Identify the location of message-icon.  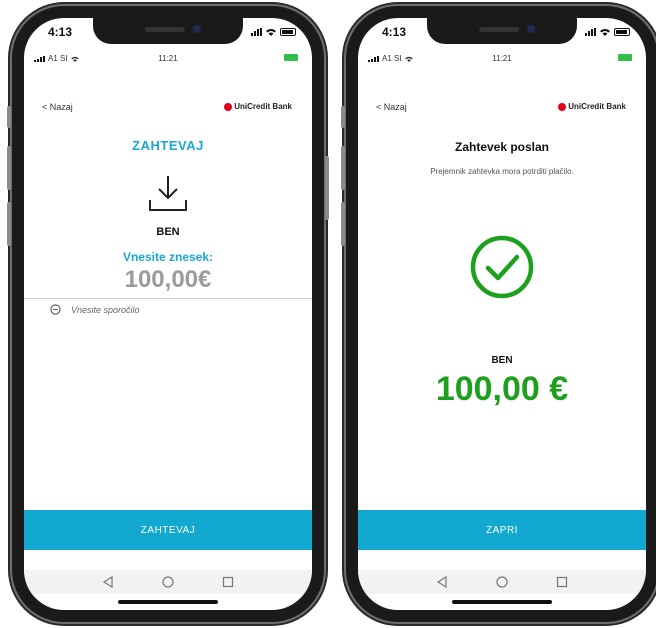
(55, 309).